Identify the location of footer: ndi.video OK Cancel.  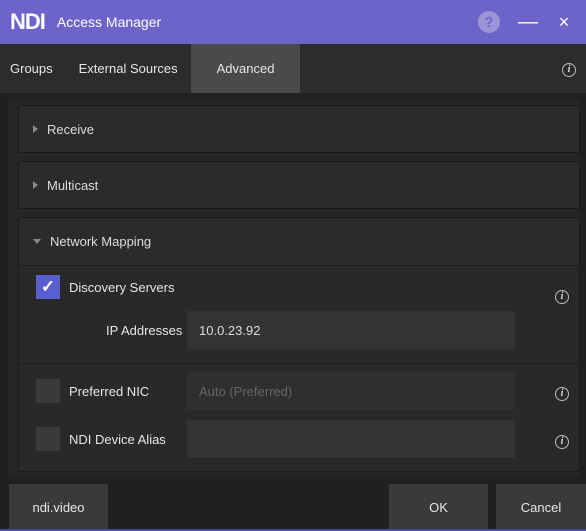
(293, 507).